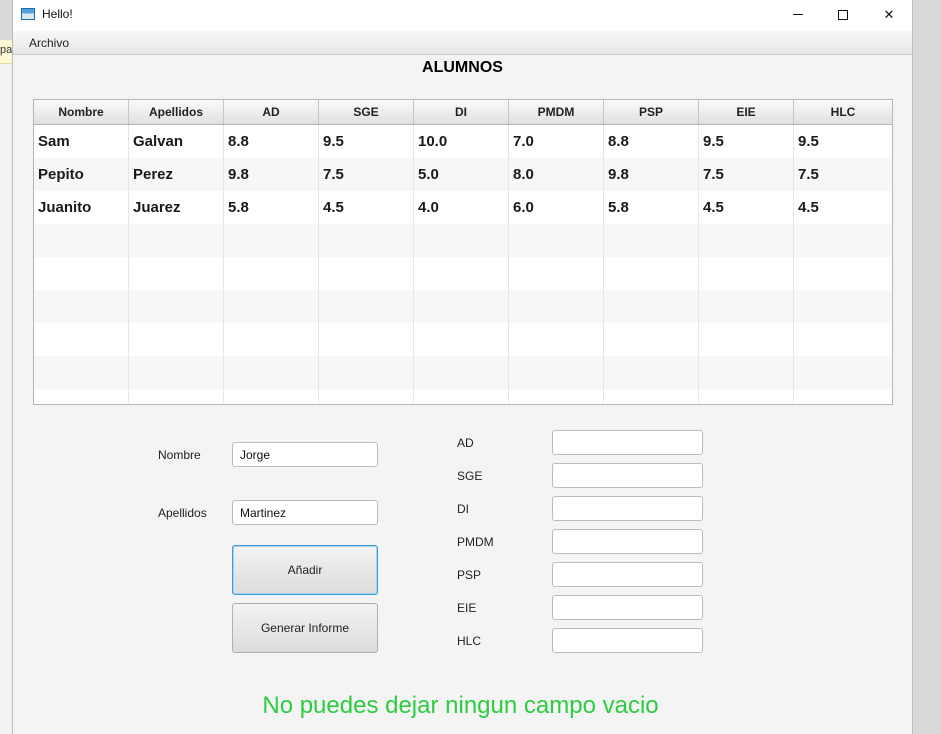 The image size is (941, 734). What do you see at coordinates (81, 141) in the screenshot?
I see `table-cell: Sam` at bounding box center [81, 141].